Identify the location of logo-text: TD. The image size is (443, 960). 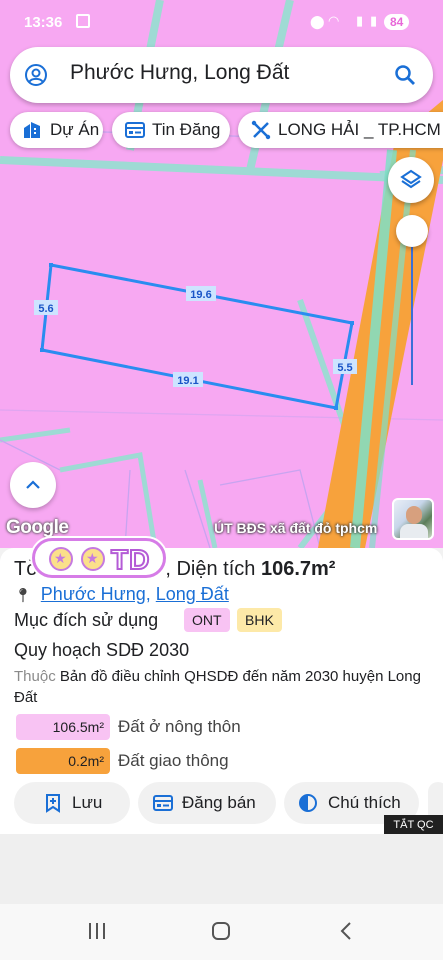
(130, 559).